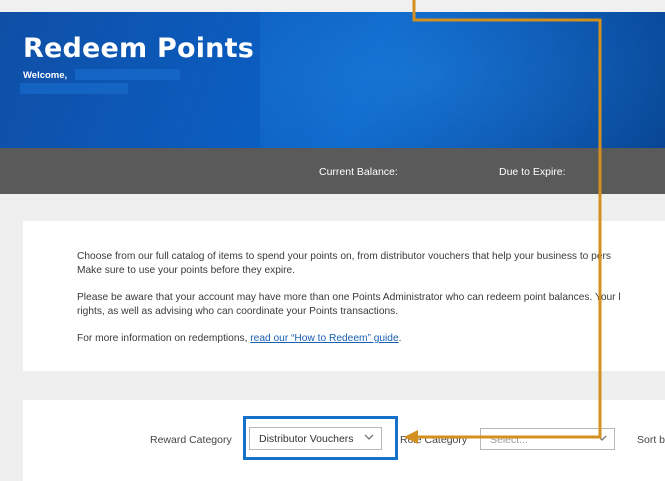 This screenshot has width=665, height=481. I want to click on highlight-box, so click(320, 438).